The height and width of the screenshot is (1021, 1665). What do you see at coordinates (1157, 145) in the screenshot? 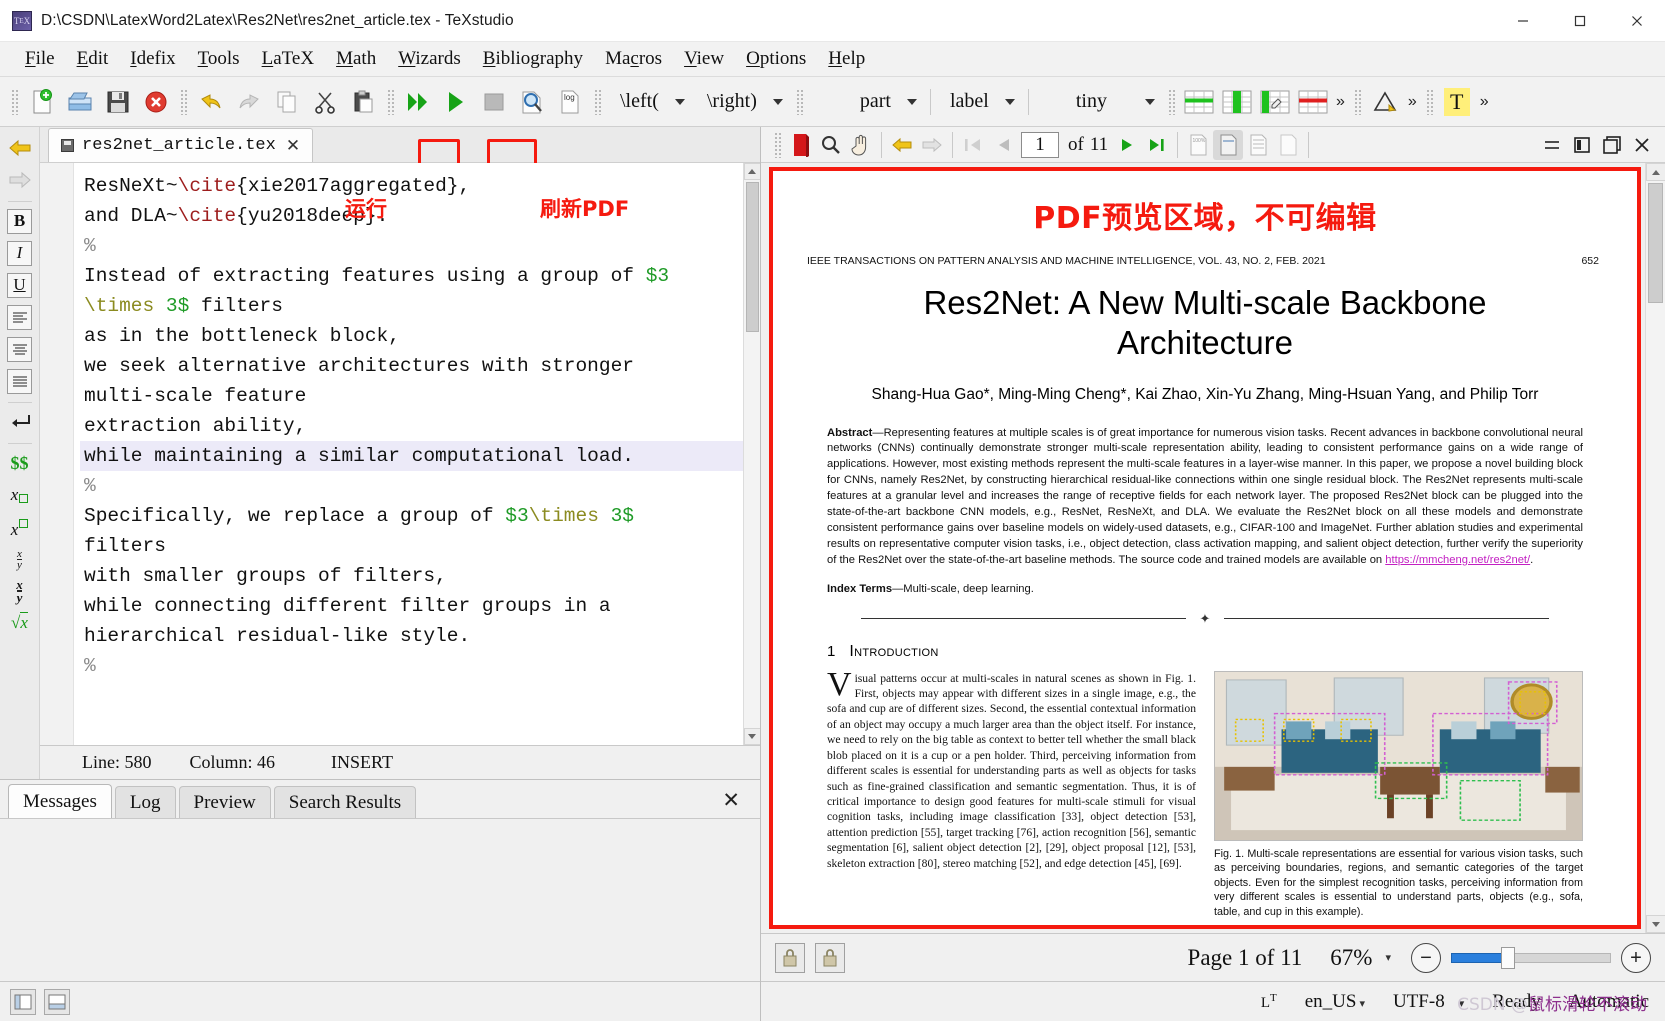
I see `last-page-icon` at bounding box center [1157, 145].